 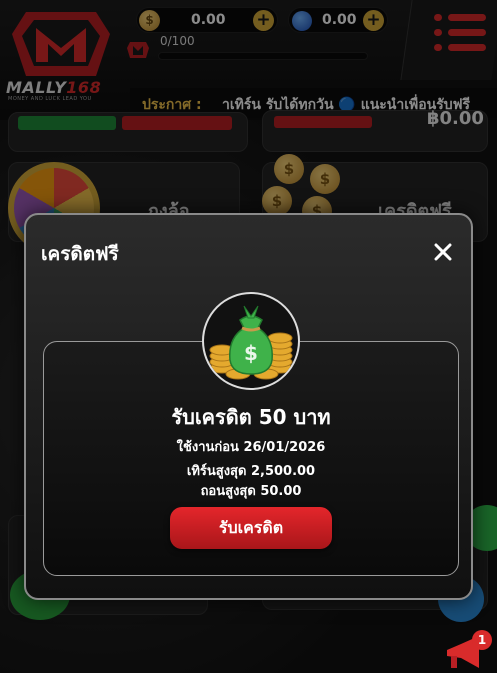 I want to click on money-bag-icon: $, so click(x=251, y=341).